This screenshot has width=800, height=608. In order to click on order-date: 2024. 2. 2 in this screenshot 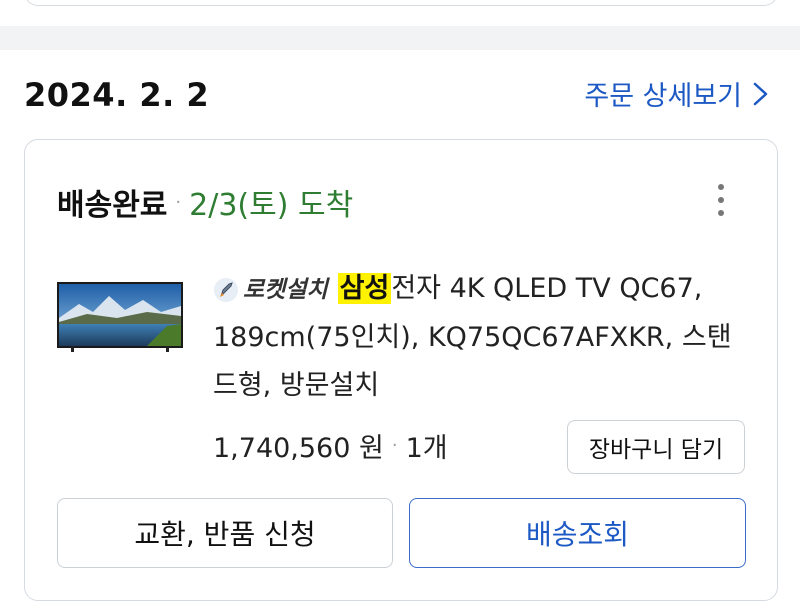, I will do `click(117, 95)`.